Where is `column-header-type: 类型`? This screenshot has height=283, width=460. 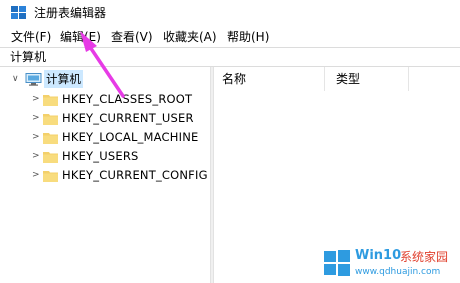 column-header-type: 类型 is located at coordinates (348, 79).